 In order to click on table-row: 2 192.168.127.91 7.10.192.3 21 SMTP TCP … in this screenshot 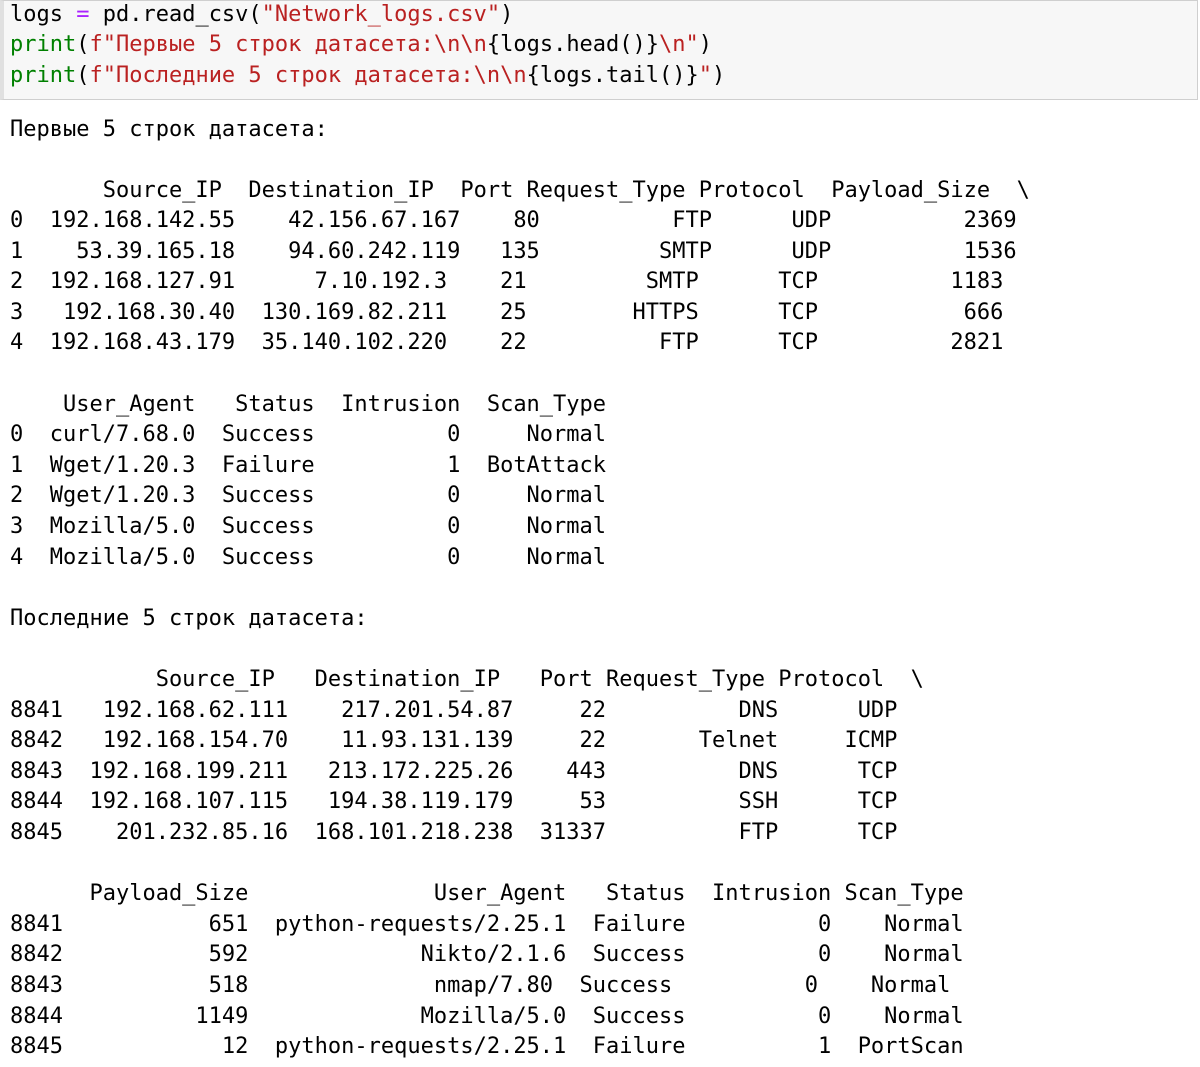, I will do `click(507, 281)`.